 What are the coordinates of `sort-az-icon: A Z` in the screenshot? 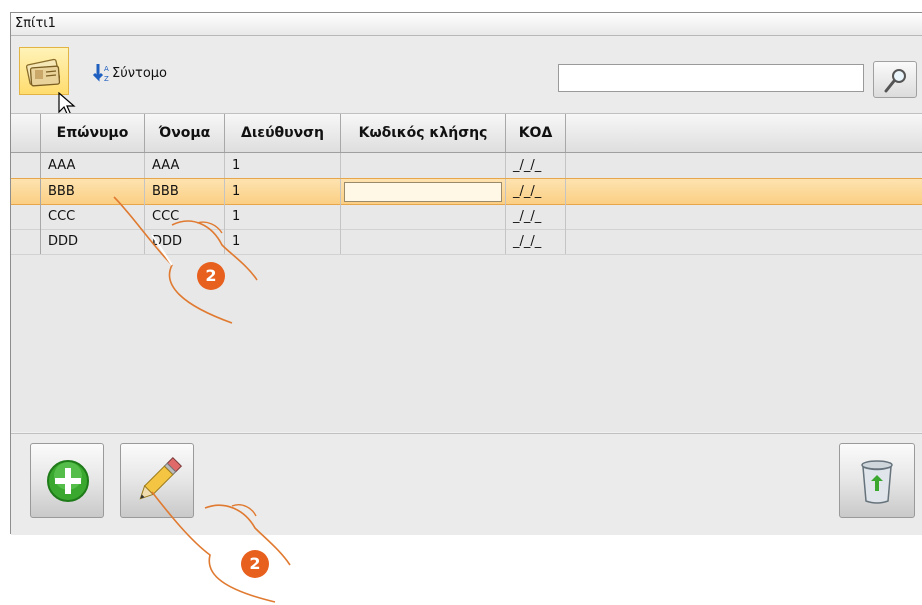 It's located at (102, 73).